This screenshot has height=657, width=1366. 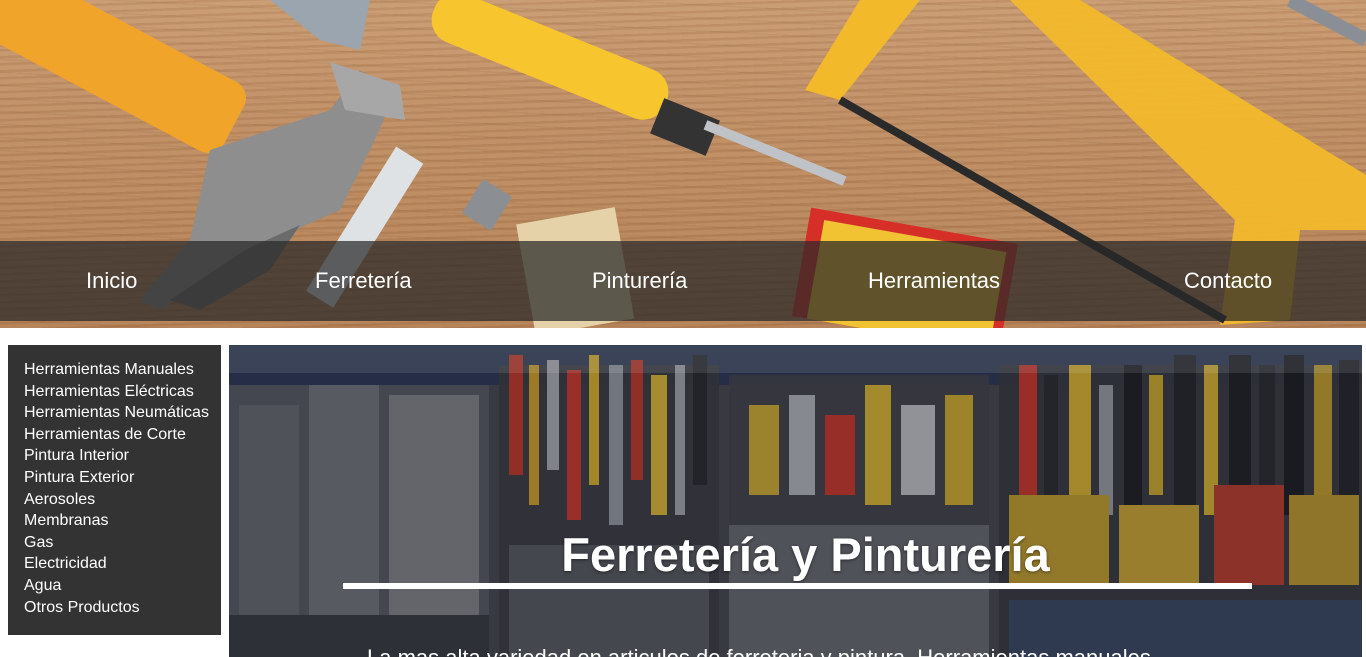 I want to click on screwdriver-image, so click(x=639, y=93).